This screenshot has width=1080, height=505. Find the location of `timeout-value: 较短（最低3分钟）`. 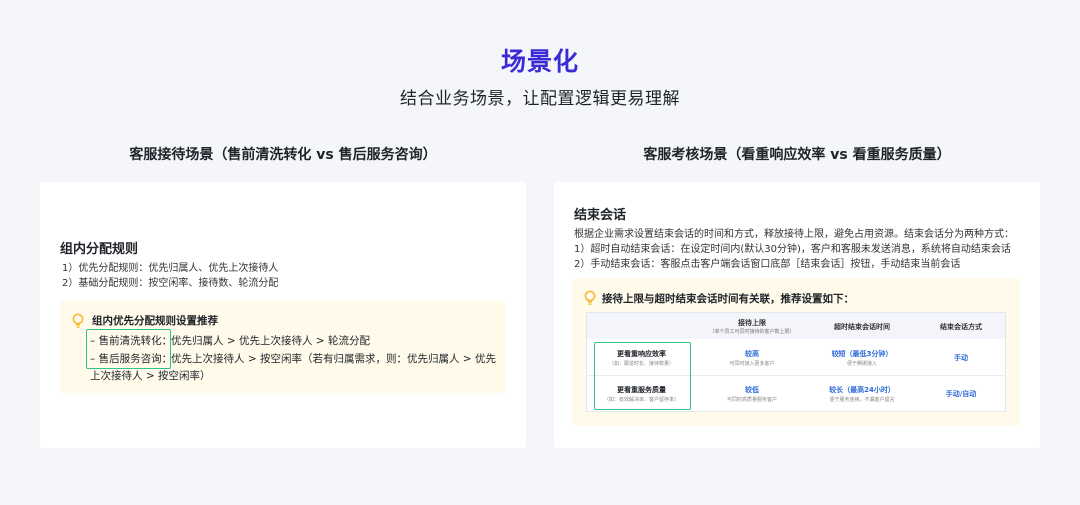

timeout-value: 较短（最低3分钟） is located at coordinates (862, 354).